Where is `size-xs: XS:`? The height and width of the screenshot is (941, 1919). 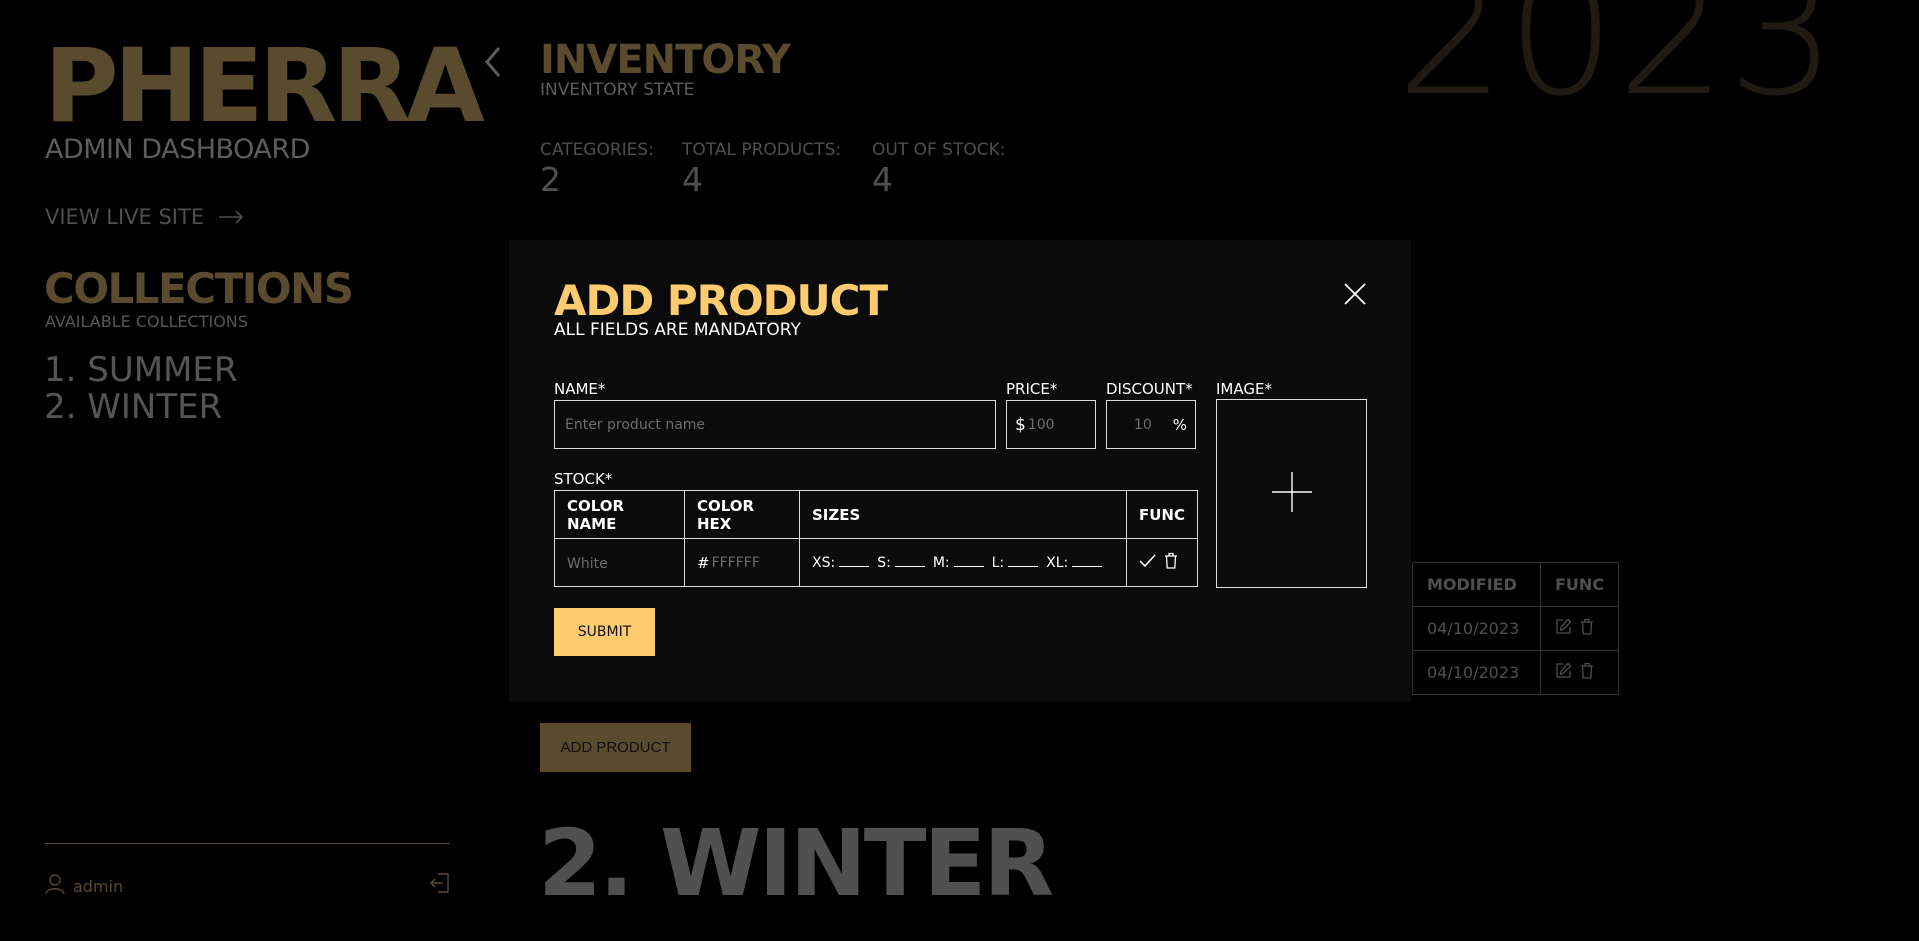 size-xs: XS: is located at coordinates (841, 562).